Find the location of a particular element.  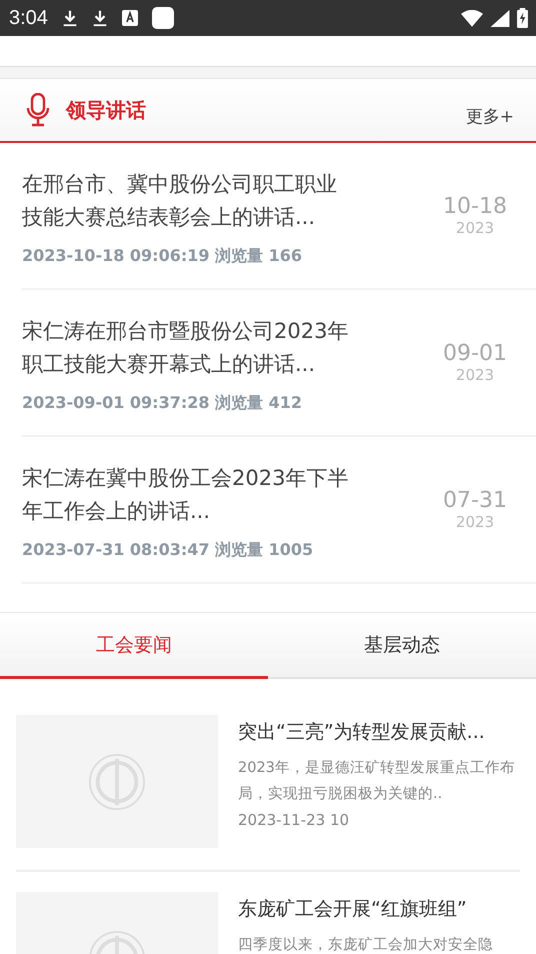

tab: 基层动态 is located at coordinates (402, 646).